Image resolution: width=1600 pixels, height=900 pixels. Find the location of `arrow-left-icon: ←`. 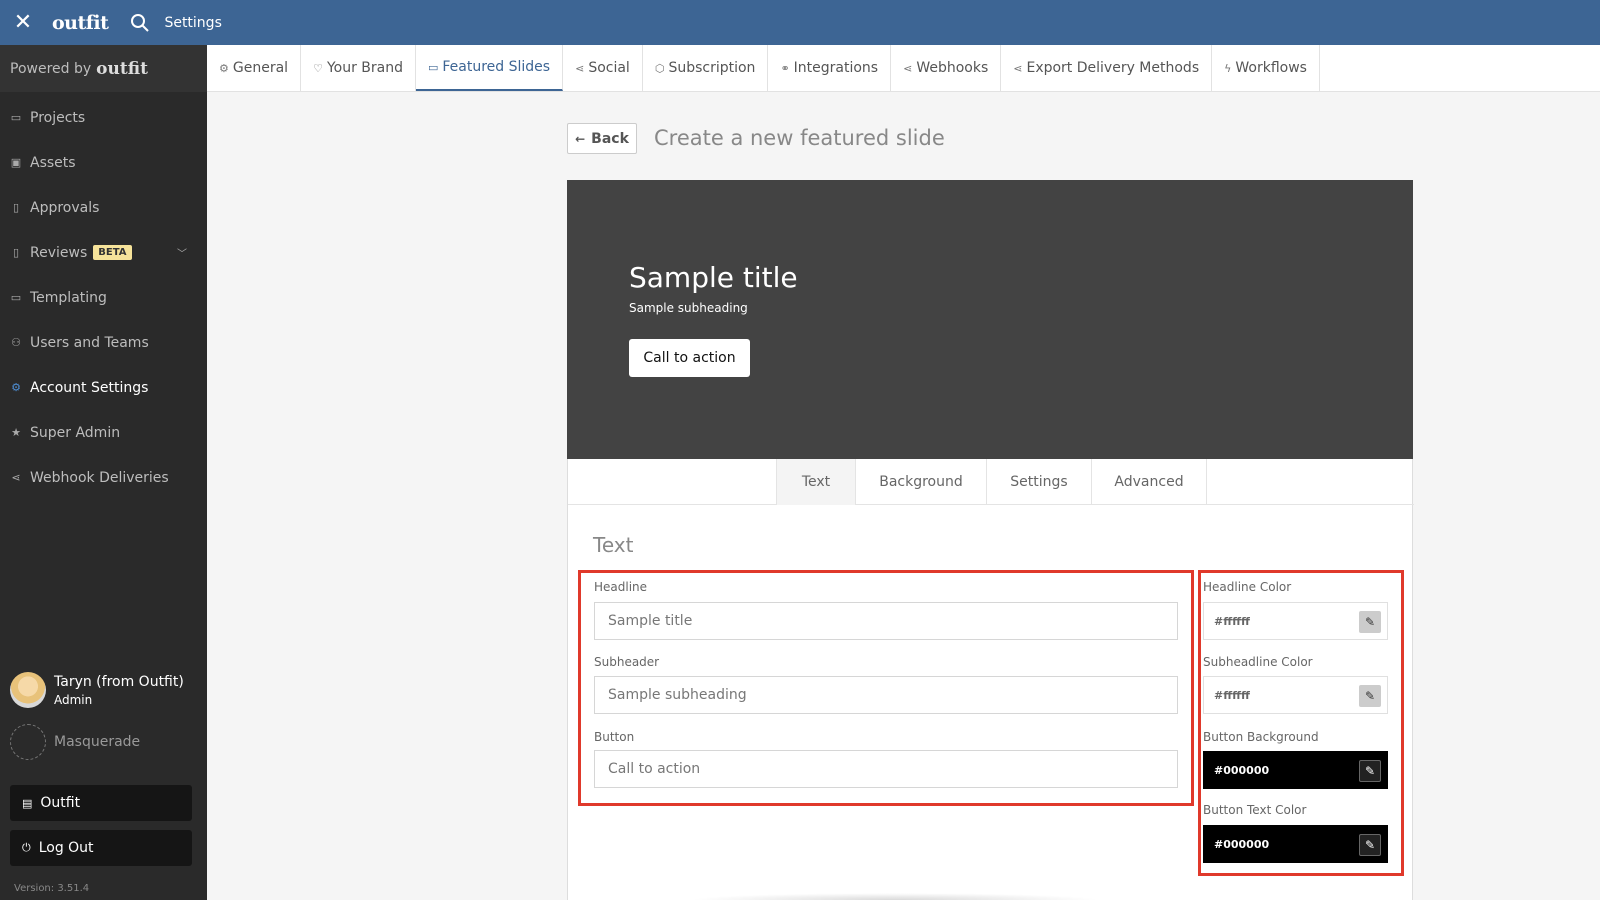

arrow-left-icon: ← is located at coordinates (580, 138).